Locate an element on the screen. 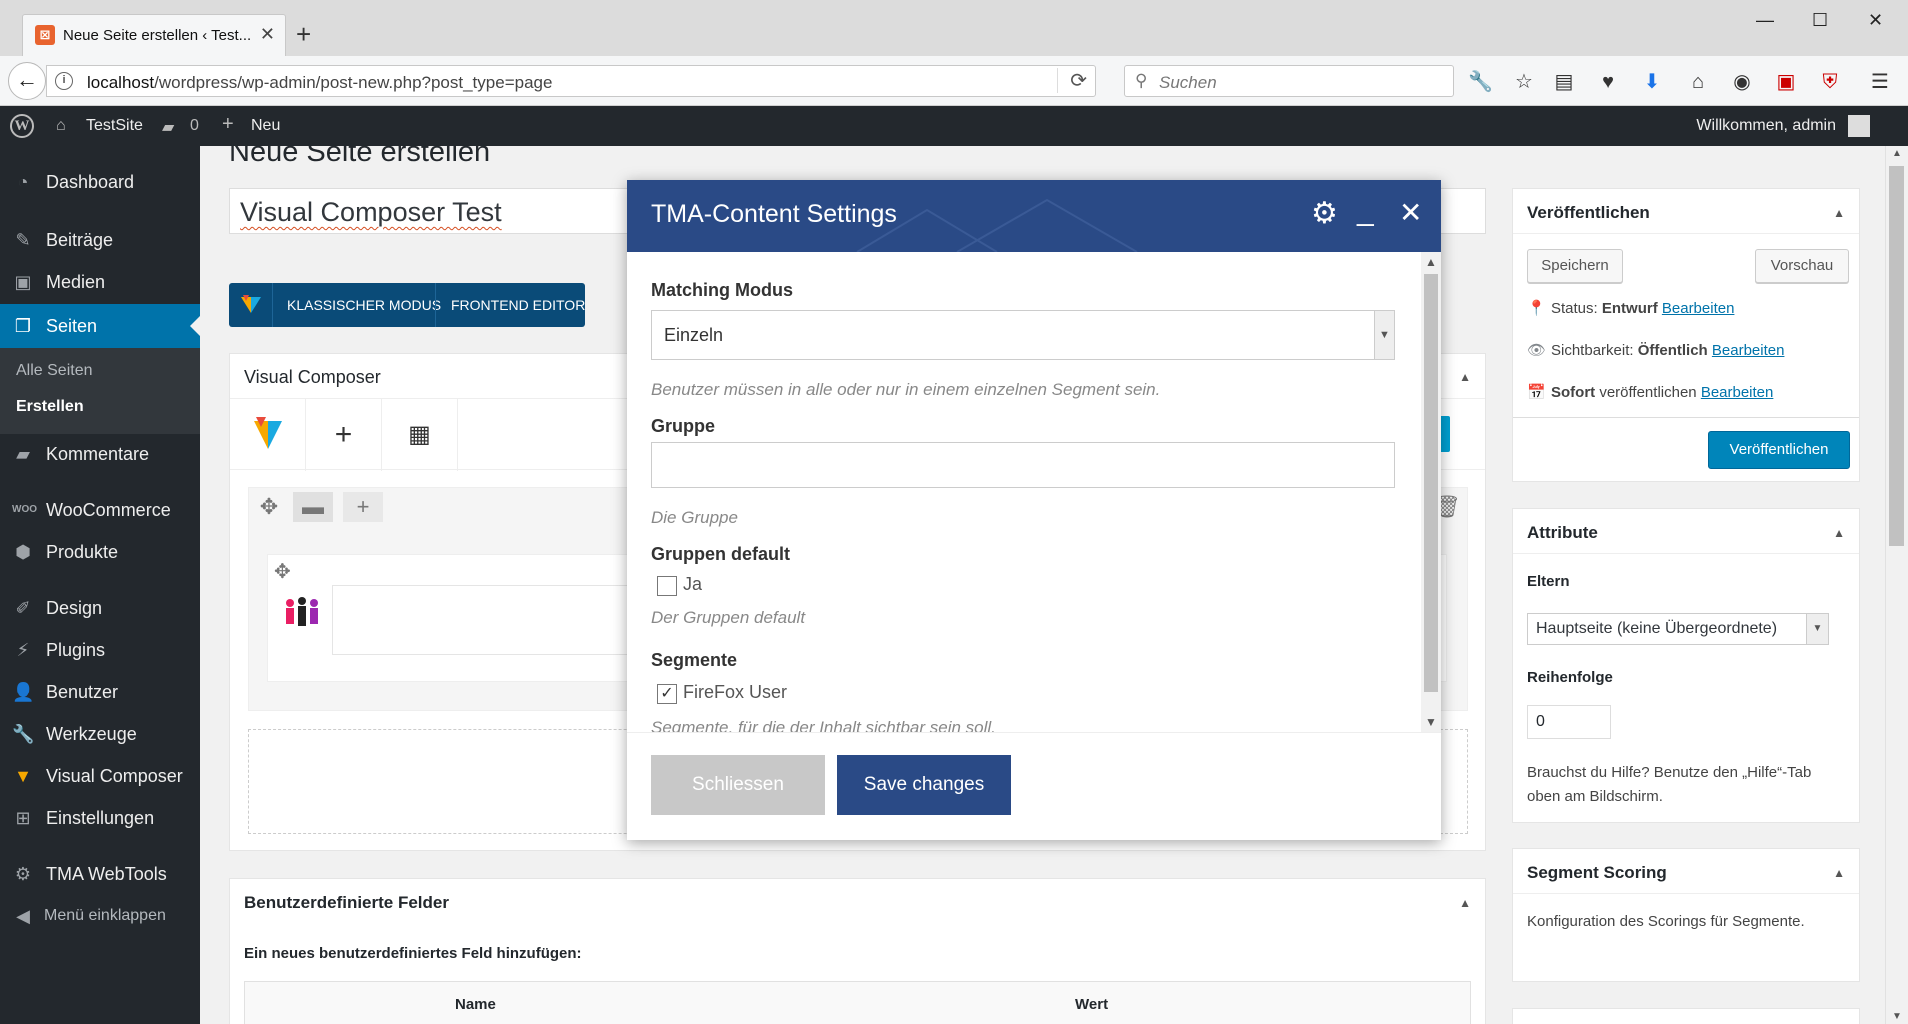 The width and height of the screenshot is (1908, 1024). minimize-icon: _ is located at coordinates (1365, 211).